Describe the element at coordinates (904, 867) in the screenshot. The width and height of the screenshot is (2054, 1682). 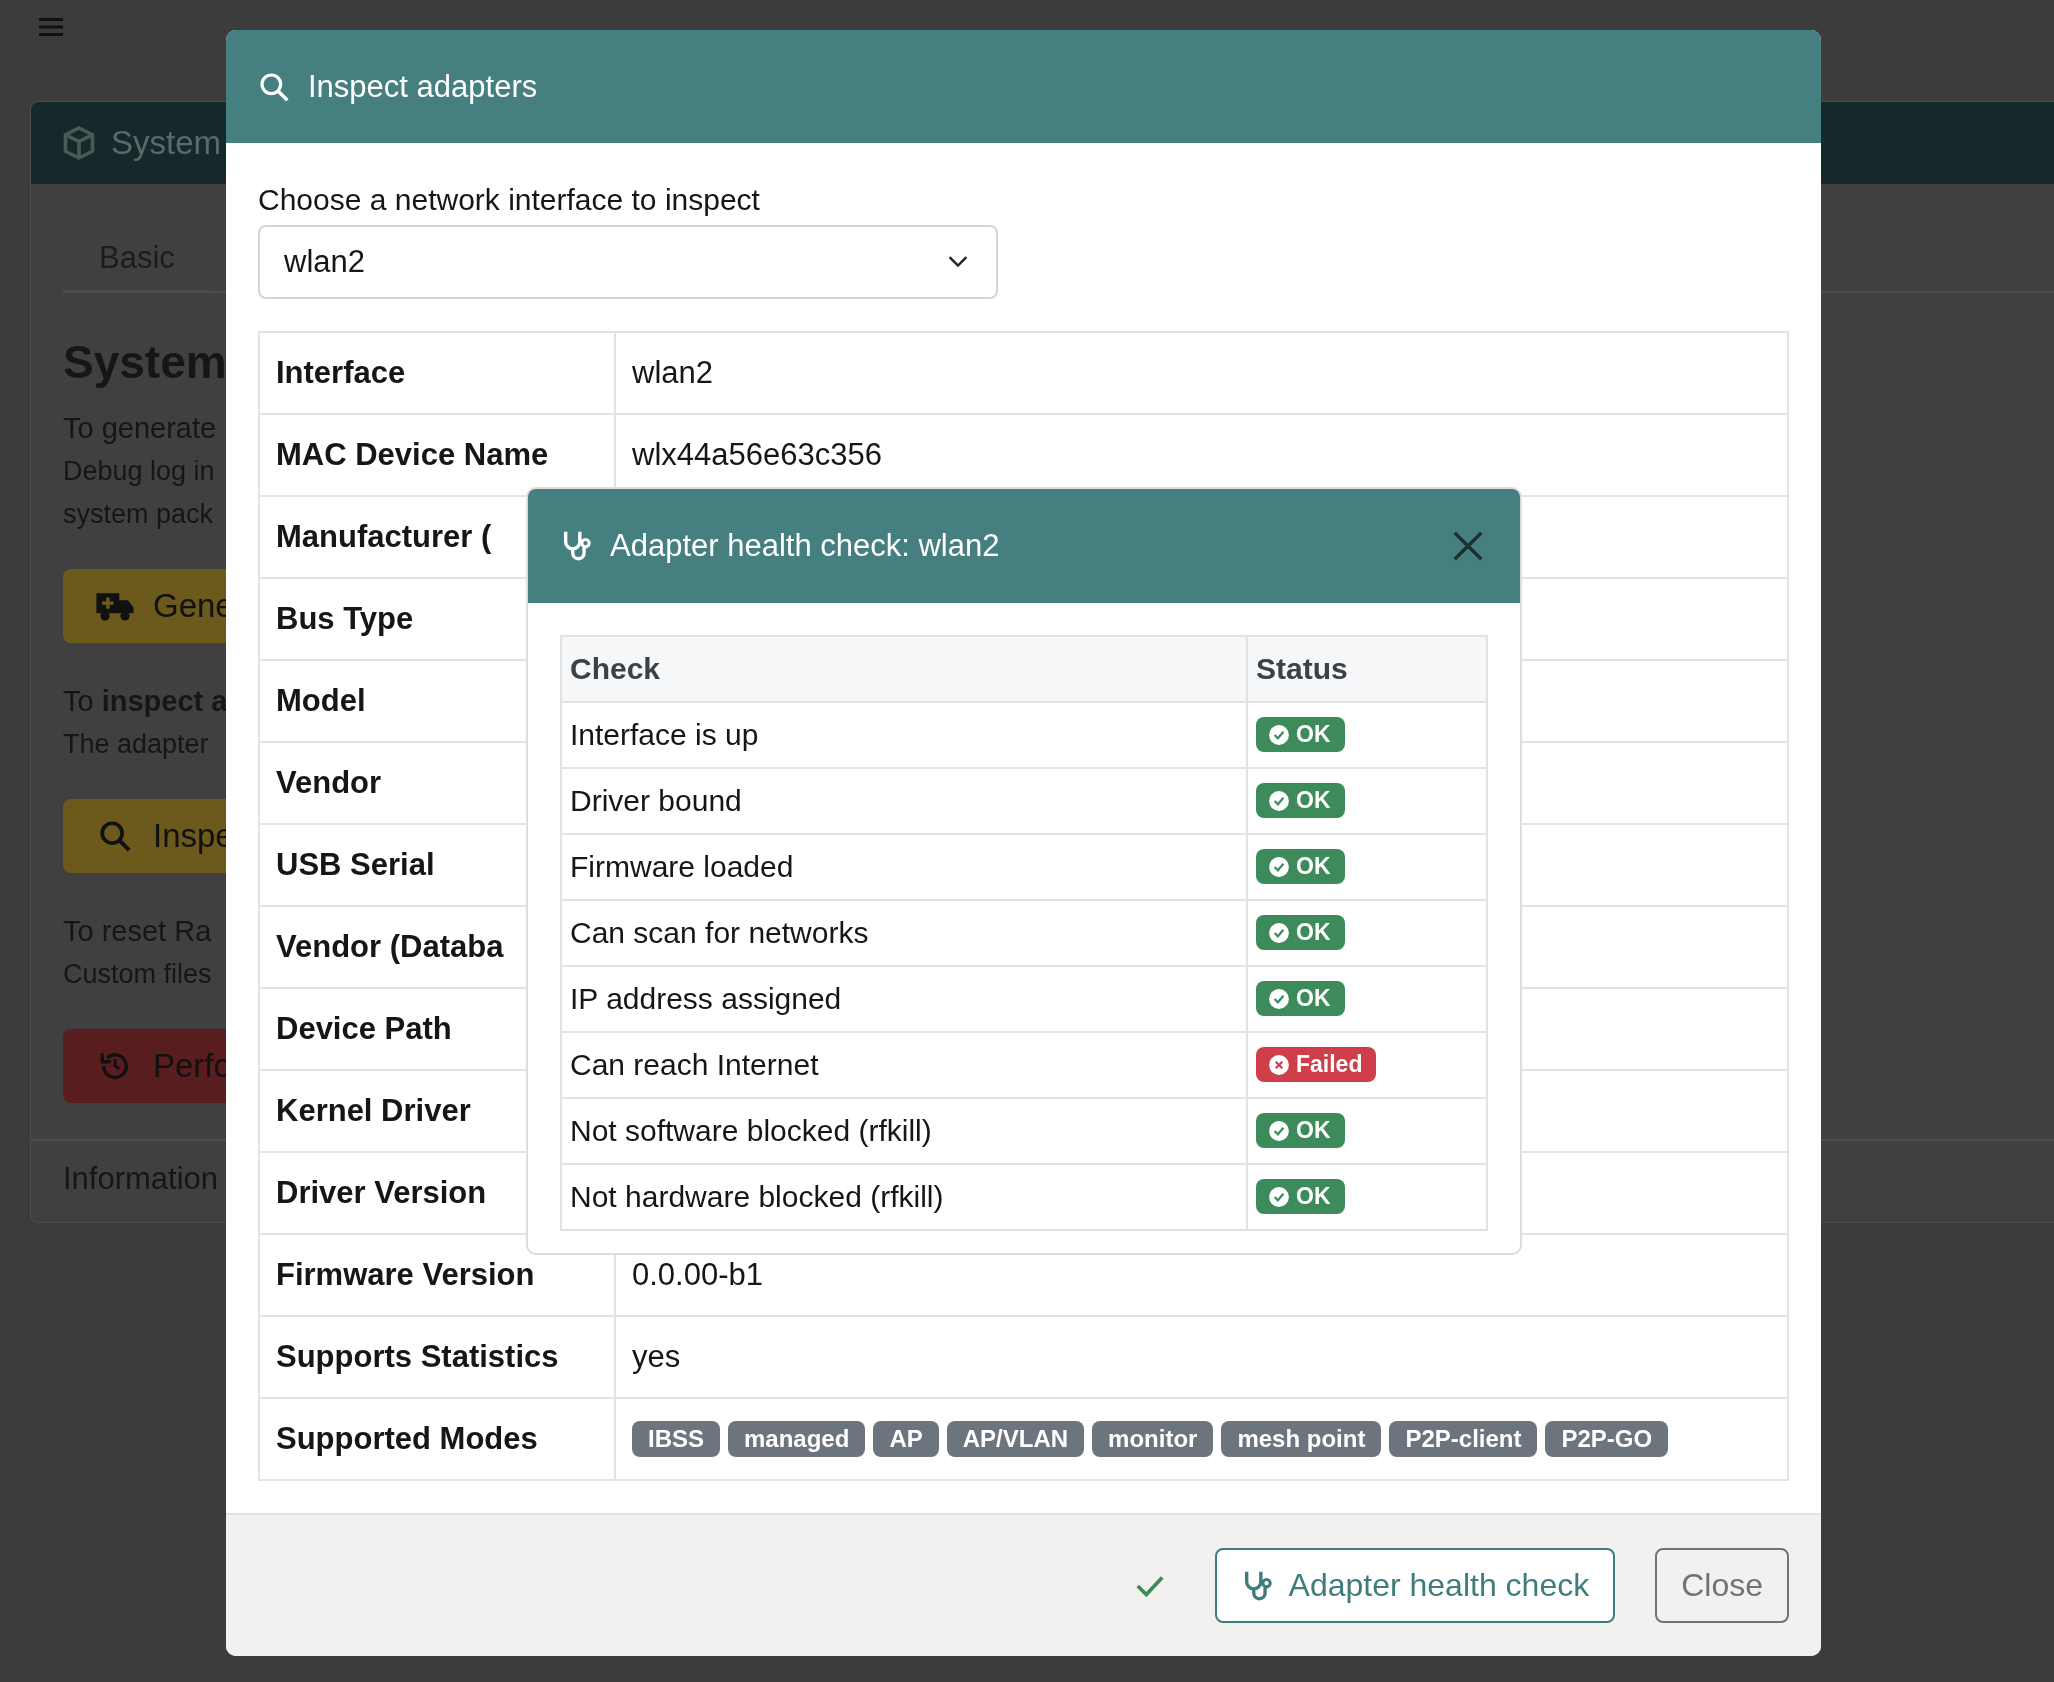
I see `check-name: Firmware loaded` at that location.